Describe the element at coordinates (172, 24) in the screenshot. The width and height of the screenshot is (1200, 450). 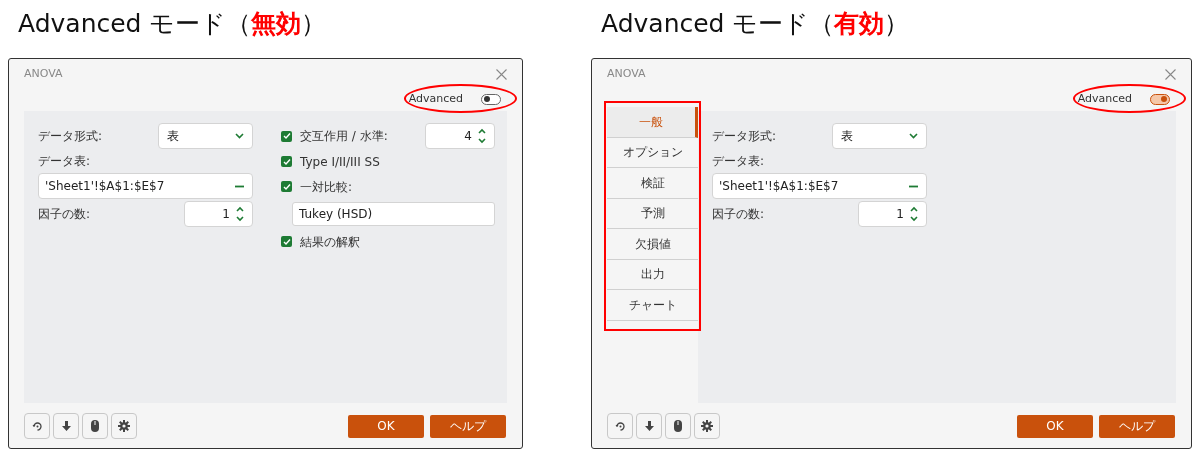
I see `section-heading: Advanced モード（無効）` at that location.